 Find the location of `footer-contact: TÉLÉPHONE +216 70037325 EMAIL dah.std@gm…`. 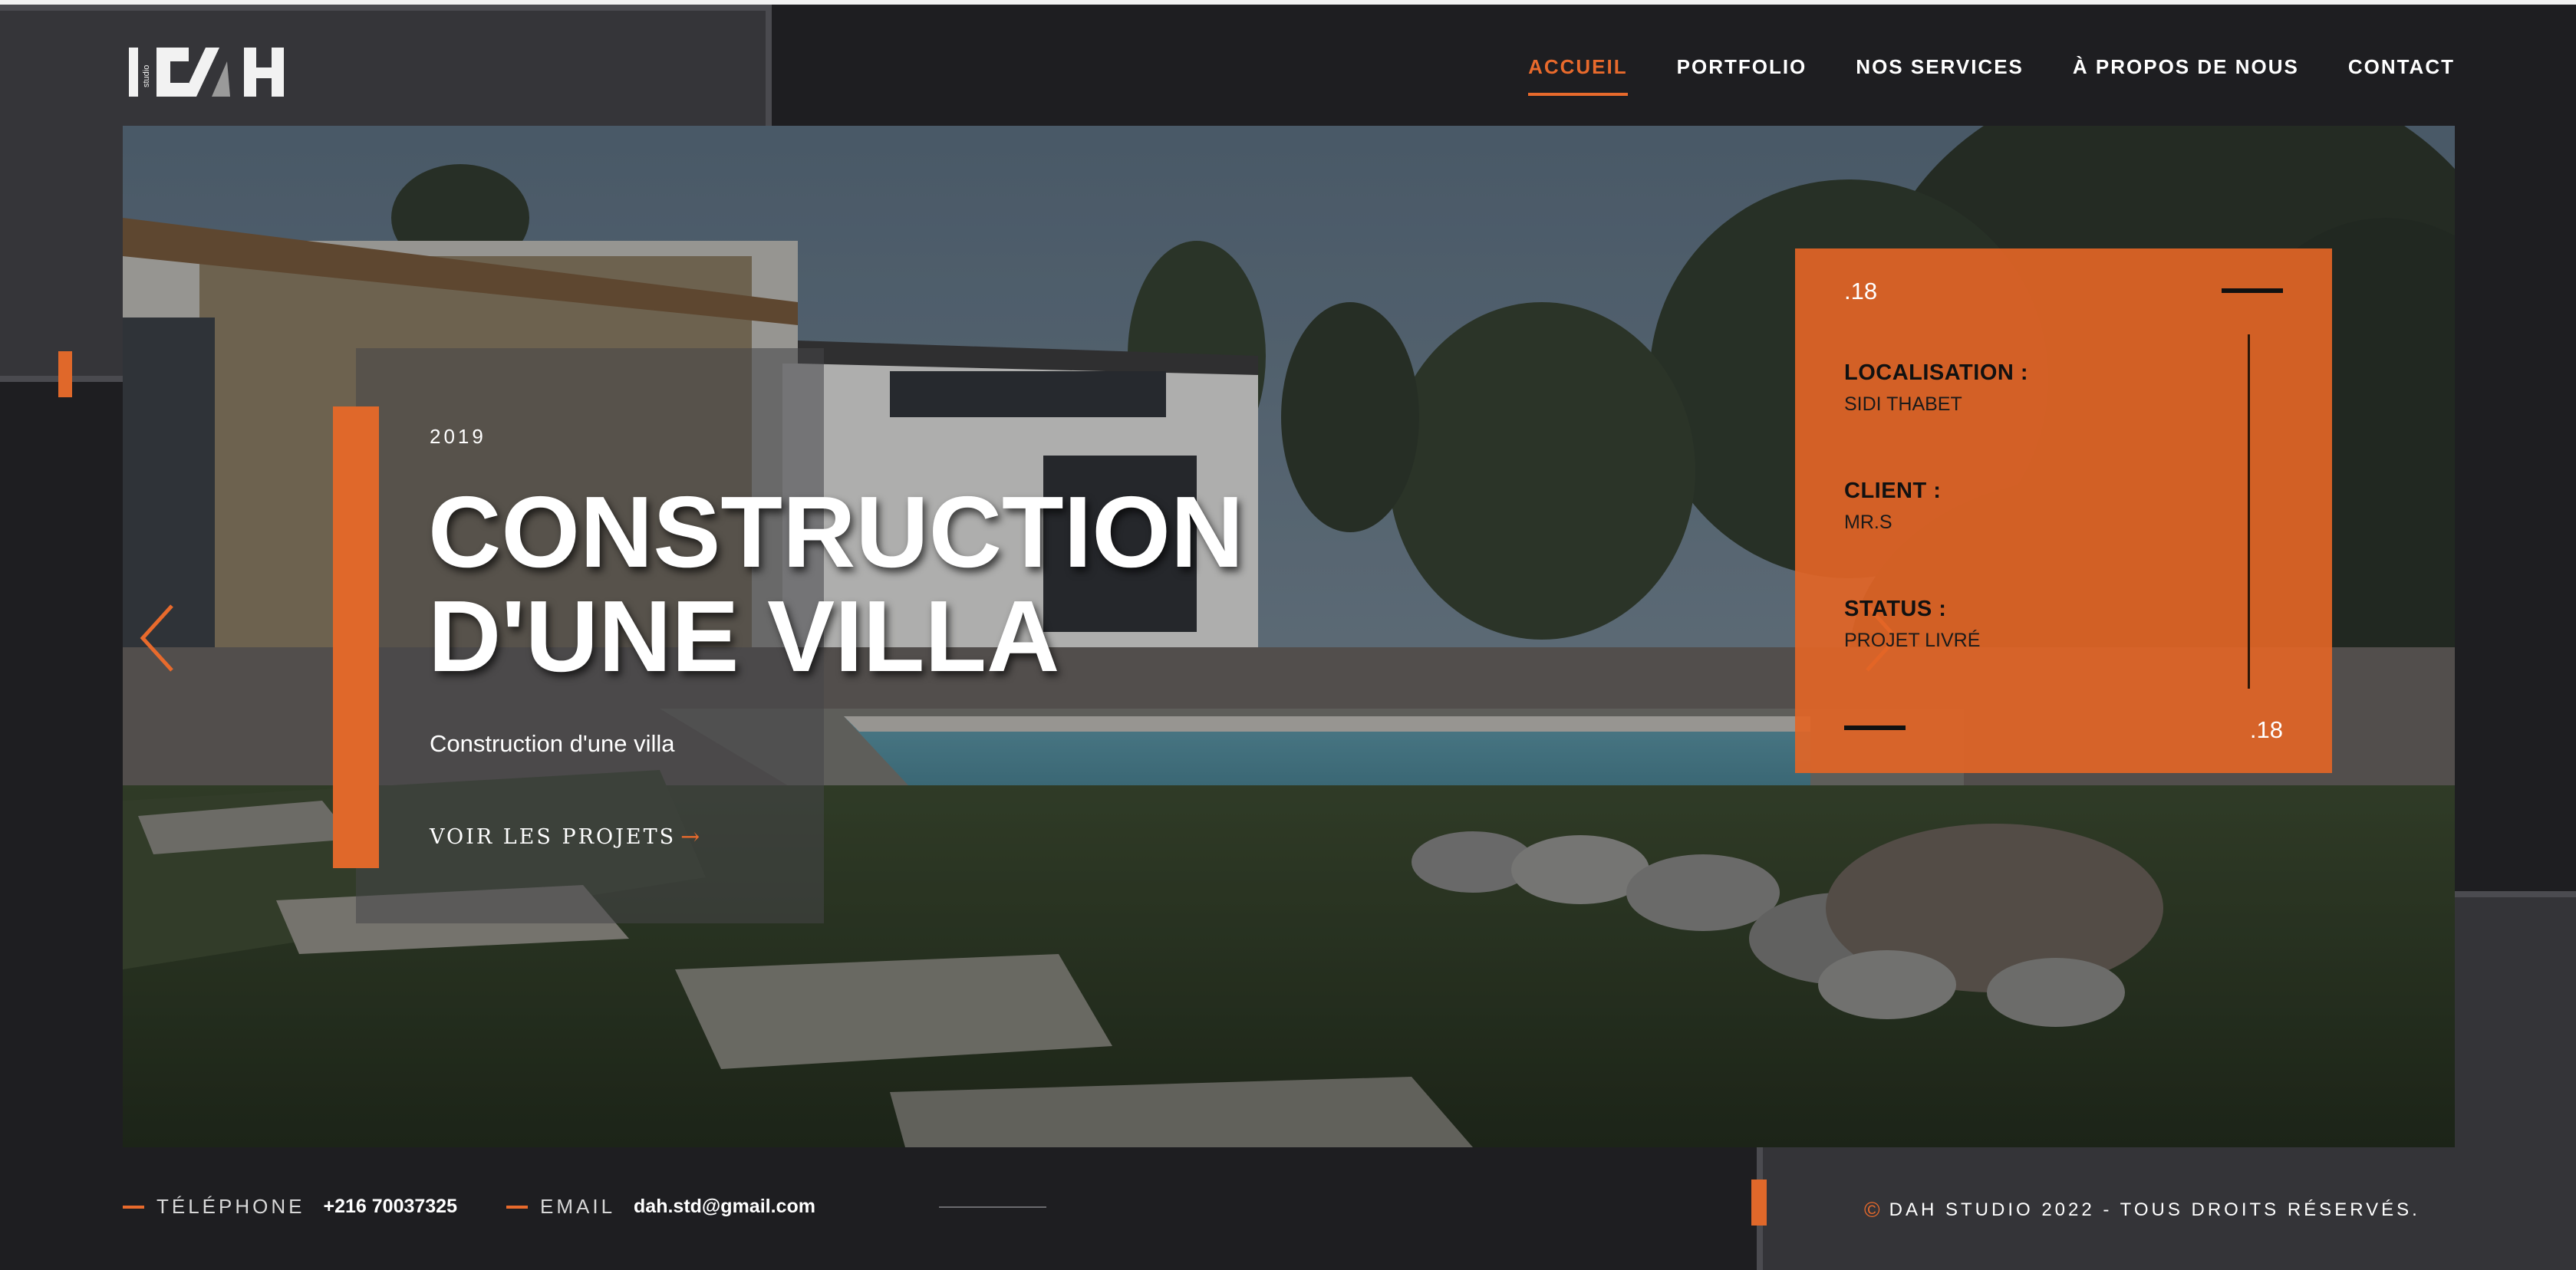

footer-contact: TÉLÉPHONE +216 70037325 EMAIL dah.std@gm… is located at coordinates (469, 1207).